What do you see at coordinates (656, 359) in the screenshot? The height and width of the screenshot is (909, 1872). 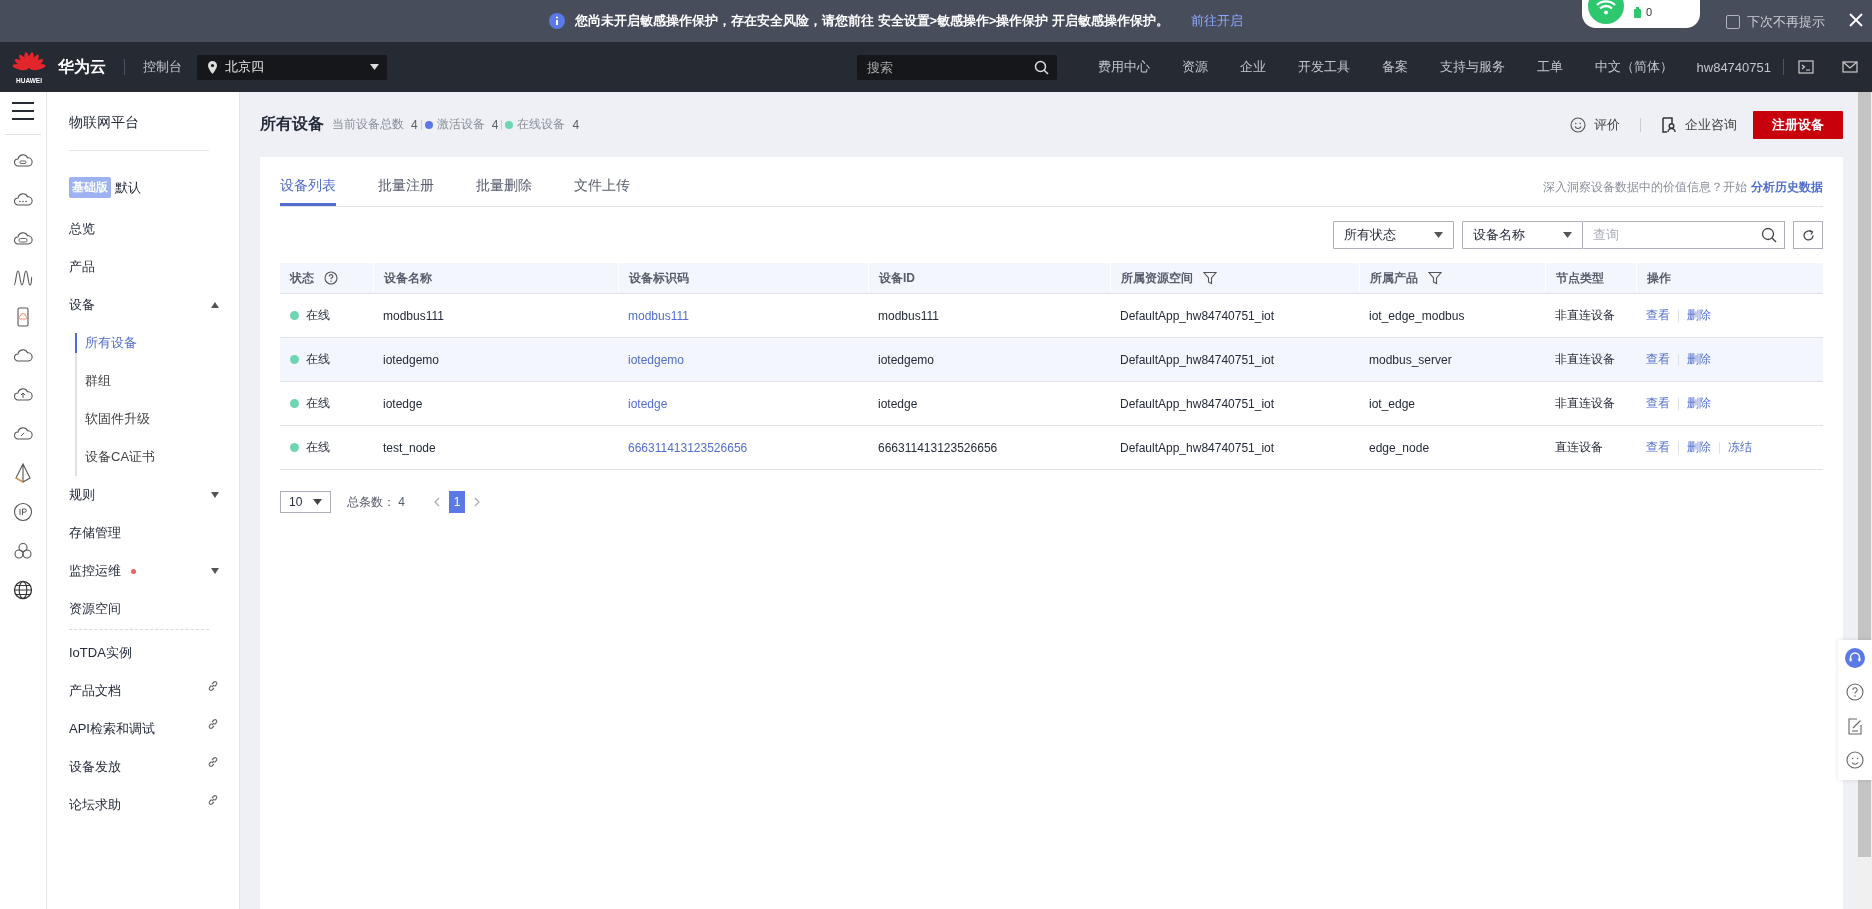 I see `node-id-link: iotedgemo` at bounding box center [656, 359].